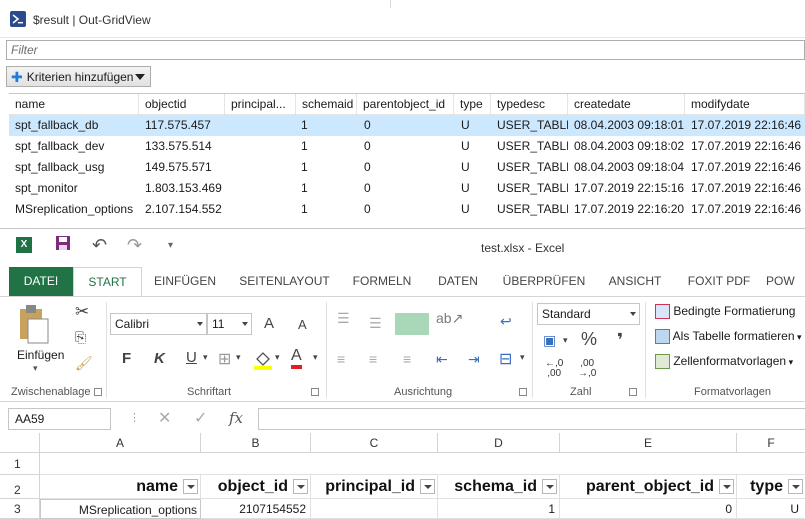  I want to click on column-header-name: name, so click(74, 104).